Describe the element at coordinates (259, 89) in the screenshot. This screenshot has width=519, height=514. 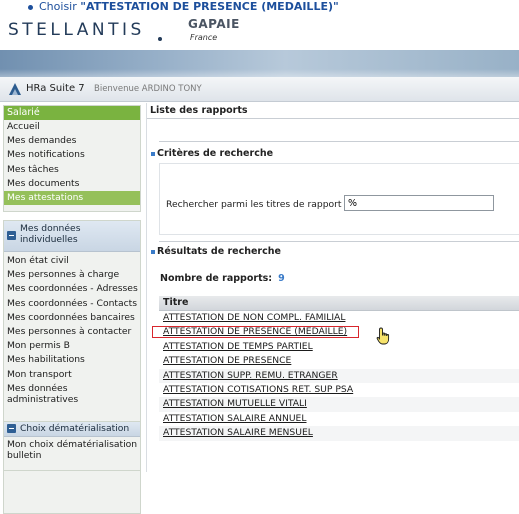
I see `app-bar: HRa Suite 7 Bienvenue ARDINO TONY` at that location.